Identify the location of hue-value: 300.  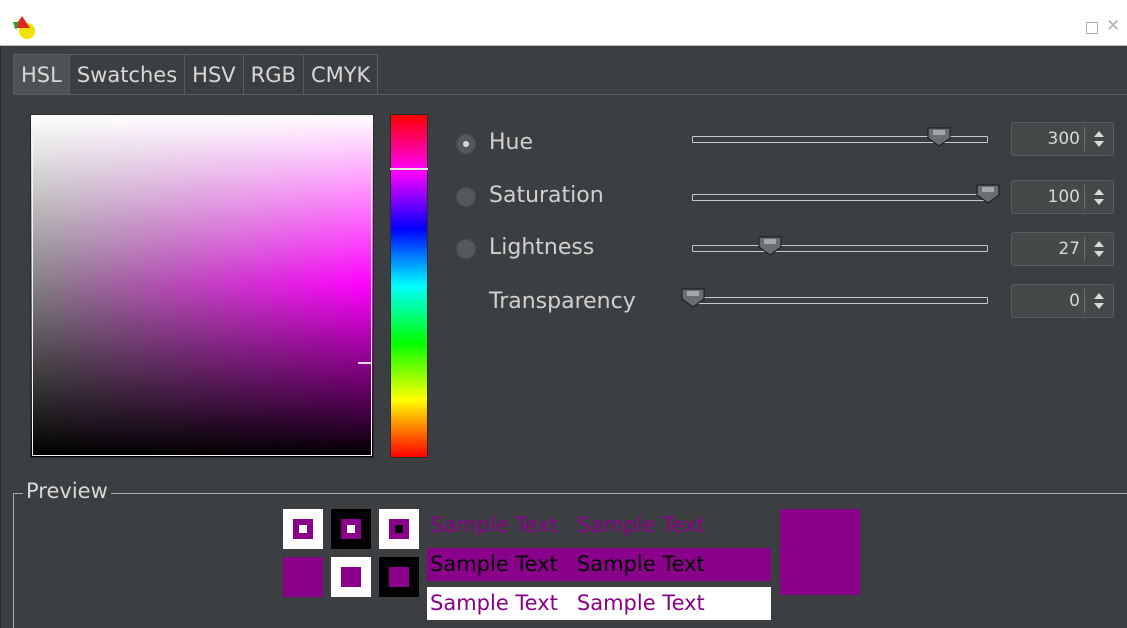
(1064, 139).